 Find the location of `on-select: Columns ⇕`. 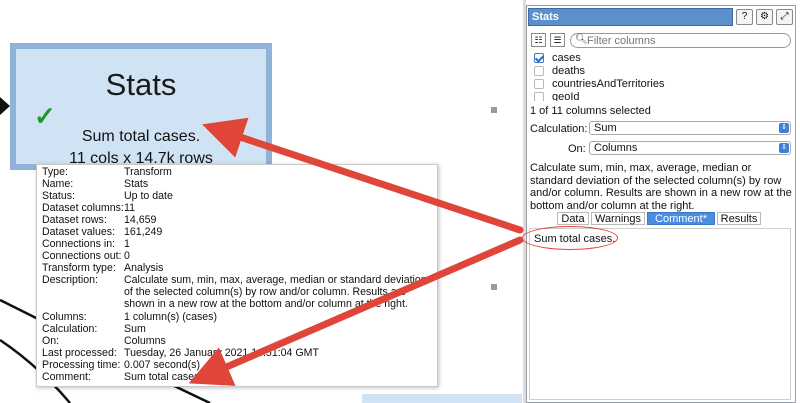

on-select: Columns ⇕ is located at coordinates (690, 148).